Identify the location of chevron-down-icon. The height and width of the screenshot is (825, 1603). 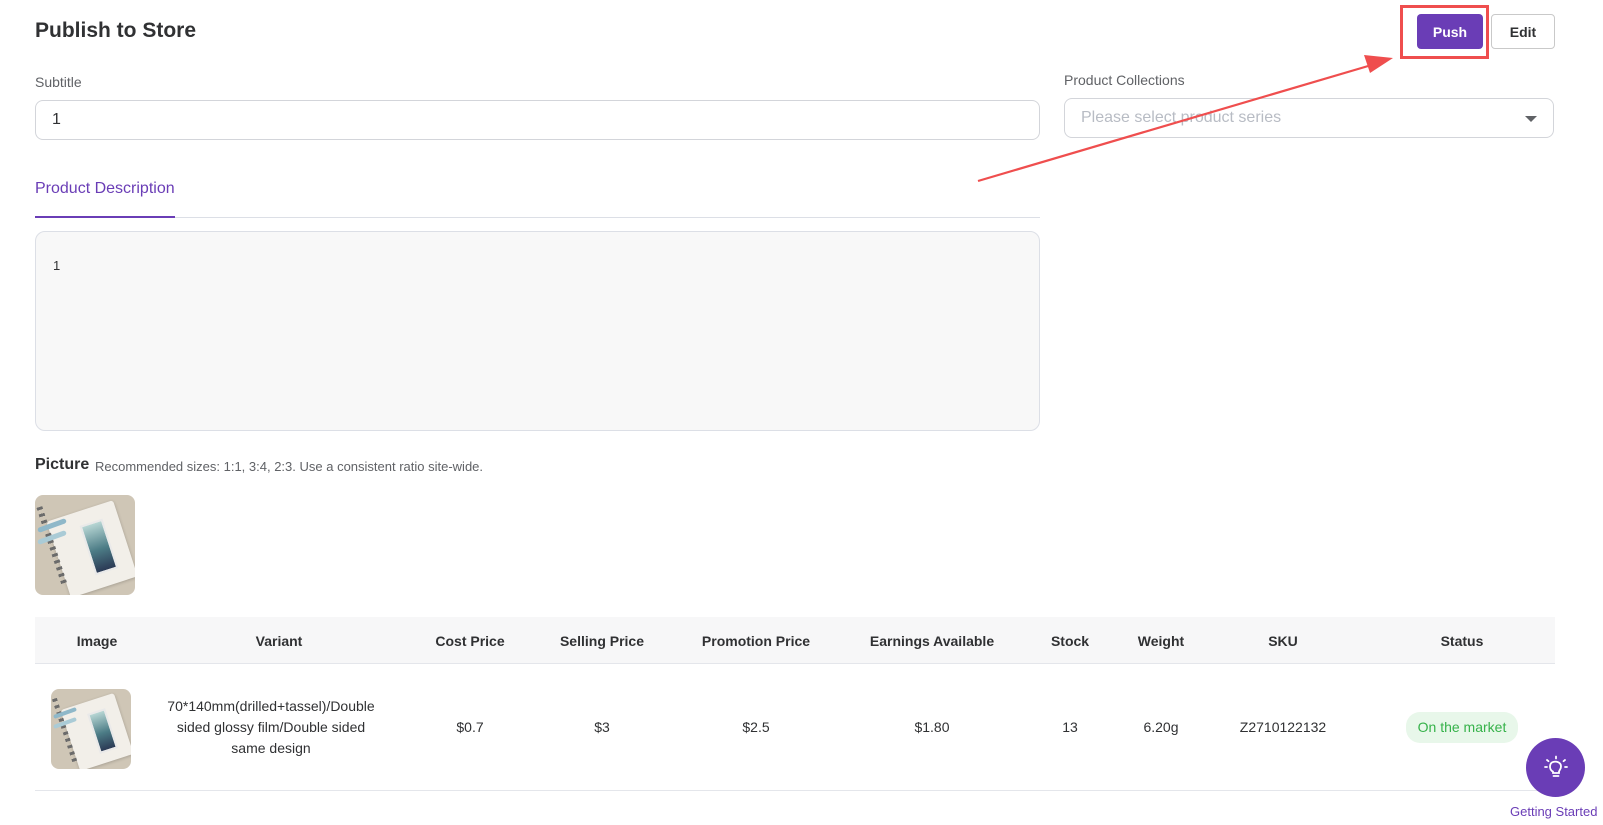
(1531, 119).